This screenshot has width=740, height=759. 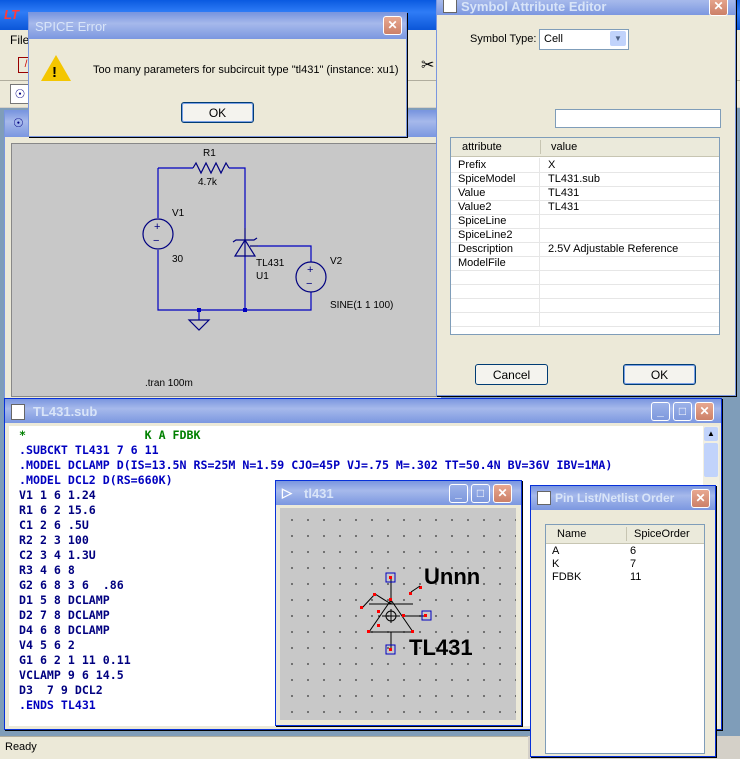 What do you see at coordinates (178, 213) in the screenshot?
I see `v1-name-label: V1` at bounding box center [178, 213].